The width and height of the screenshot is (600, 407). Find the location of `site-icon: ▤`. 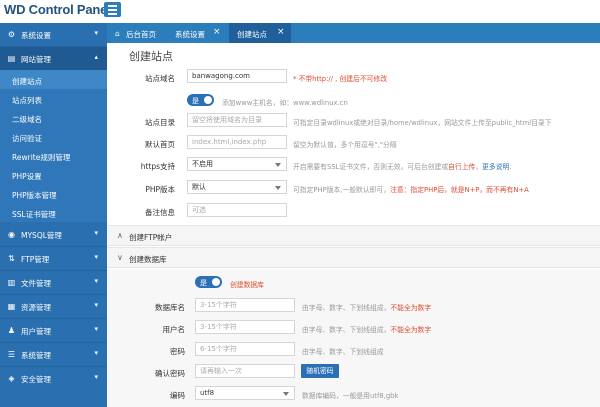

site-icon: ▤ is located at coordinates (11, 58).